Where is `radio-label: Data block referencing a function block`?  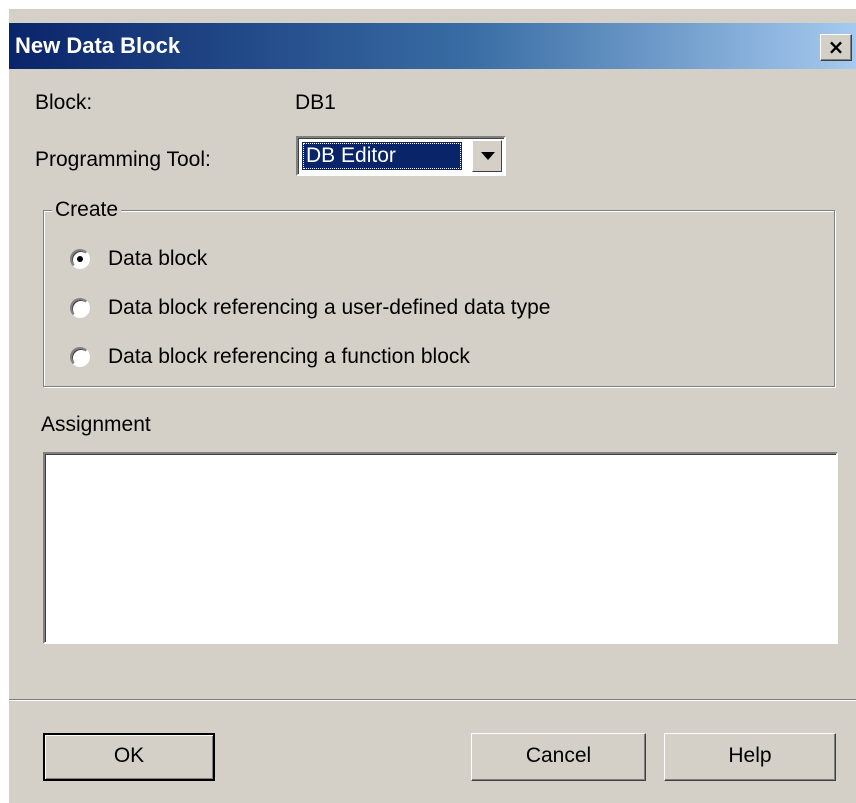
radio-label: Data block referencing a function block is located at coordinates (289, 356).